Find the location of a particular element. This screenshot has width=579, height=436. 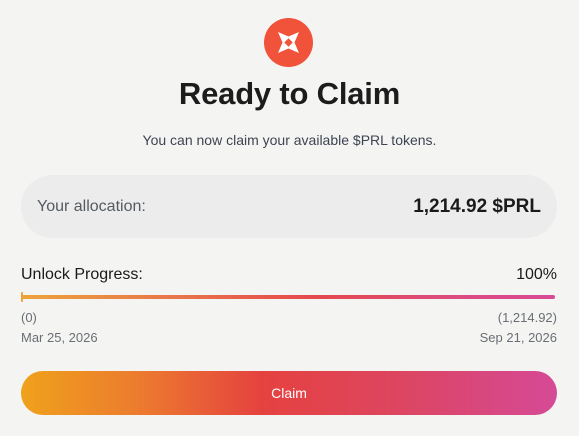

unlock-progress-fill is located at coordinates (288, 297).